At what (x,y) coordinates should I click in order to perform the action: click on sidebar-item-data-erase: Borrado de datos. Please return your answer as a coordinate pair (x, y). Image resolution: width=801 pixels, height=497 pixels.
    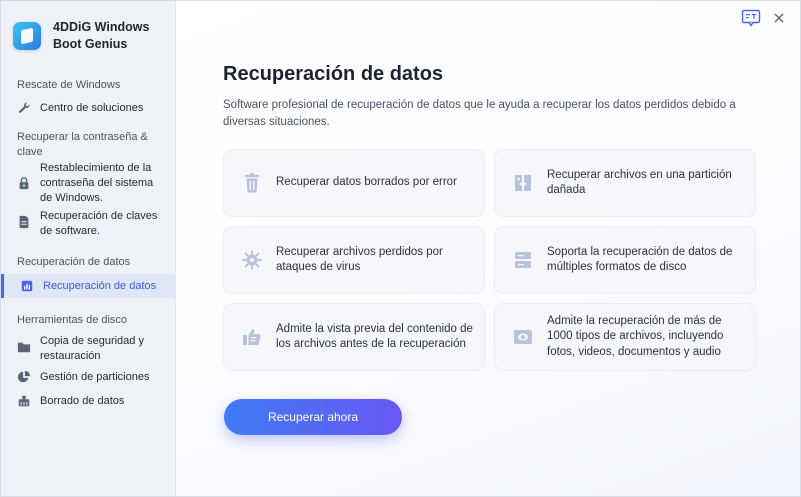
    Looking at the image, I should click on (92, 401).